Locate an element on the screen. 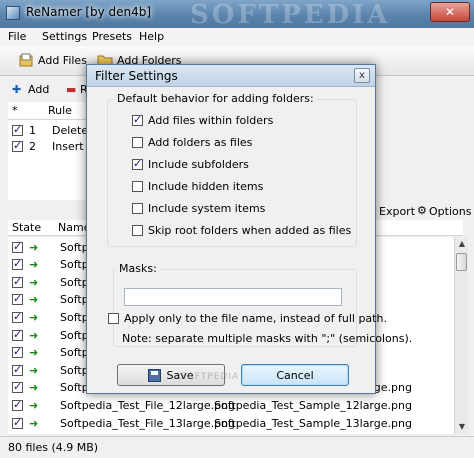 The width and height of the screenshot is (474, 458). rules-header: * Rule is located at coordinates (53, 111).